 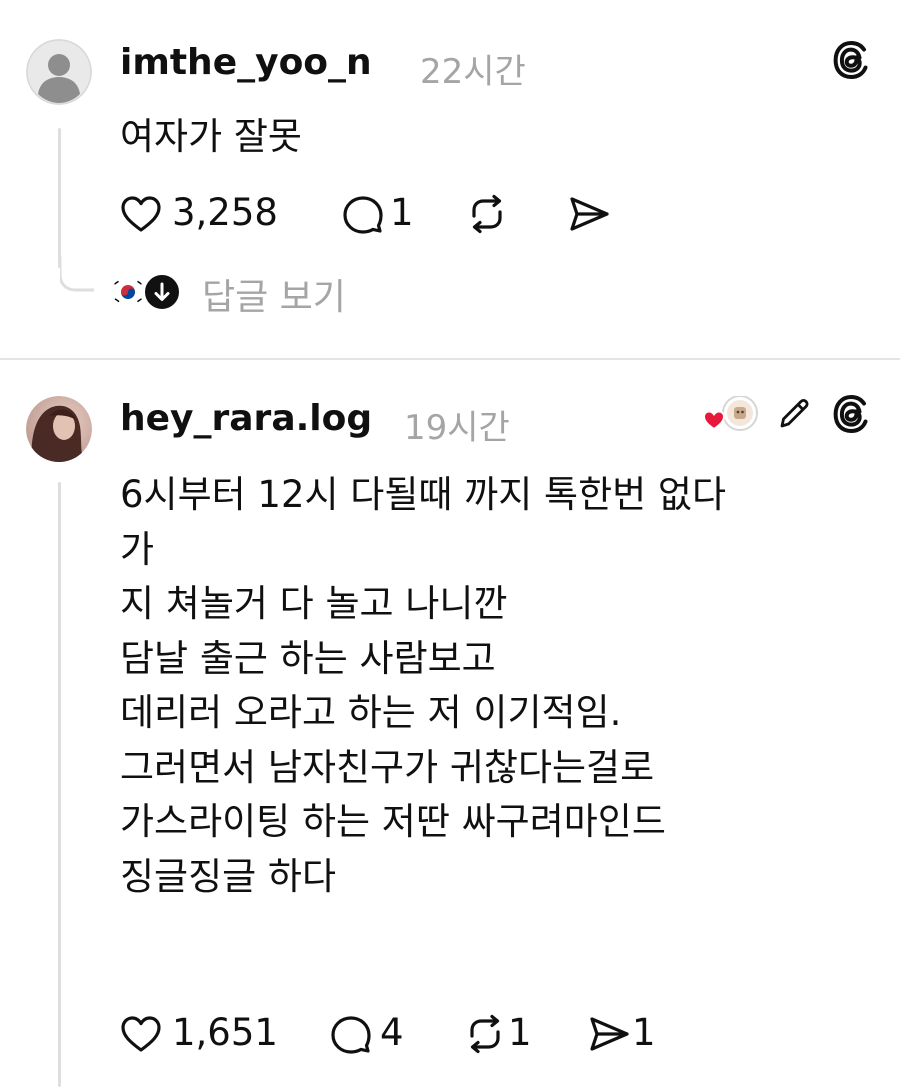 I want to click on like-button: 1,651, so click(x=200, y=1034).